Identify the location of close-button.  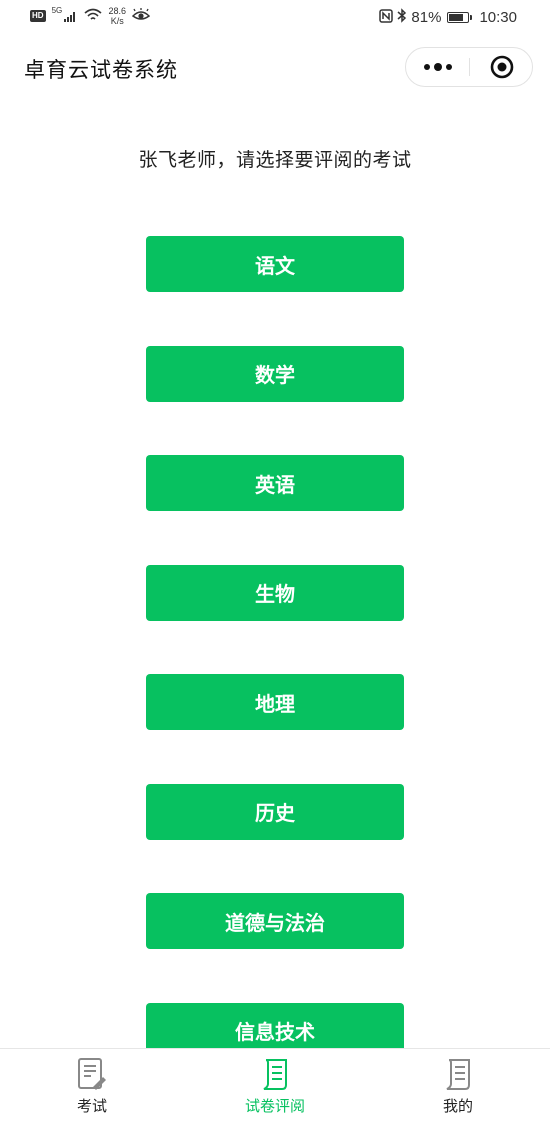
(501, 67).